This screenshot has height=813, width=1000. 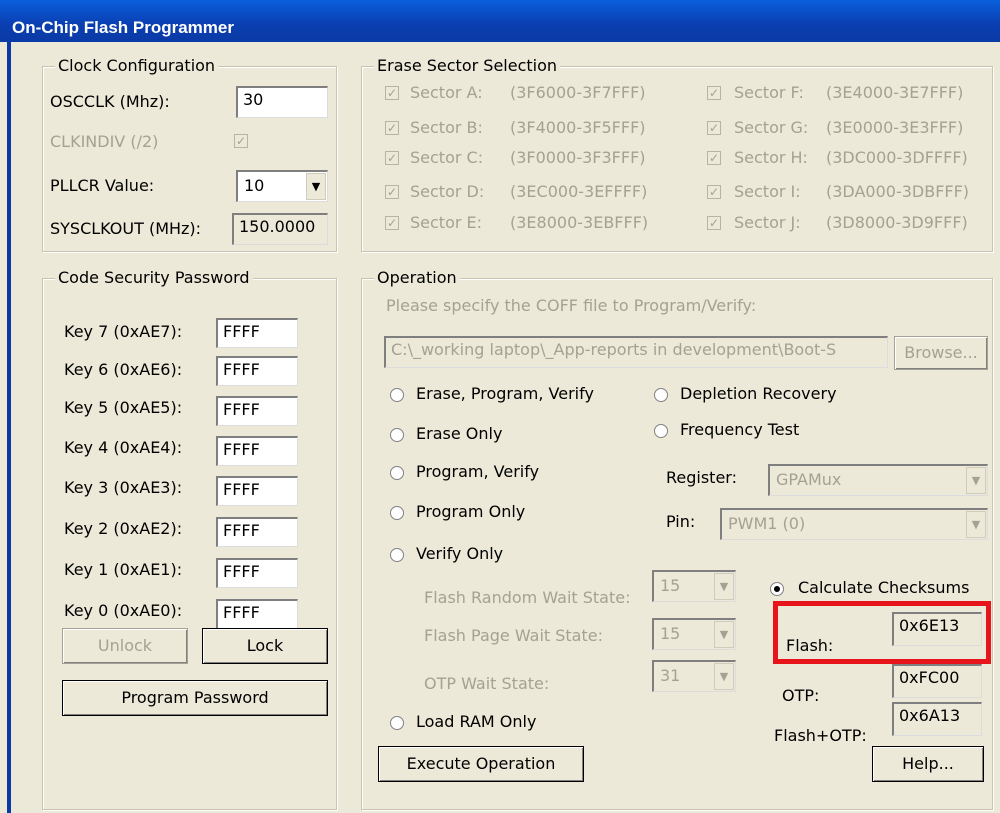 What do you see at coordinates (767, 523) in the screenshot?
I see `pin-value: PWM1 (0)` at bounding box center [767, 523].